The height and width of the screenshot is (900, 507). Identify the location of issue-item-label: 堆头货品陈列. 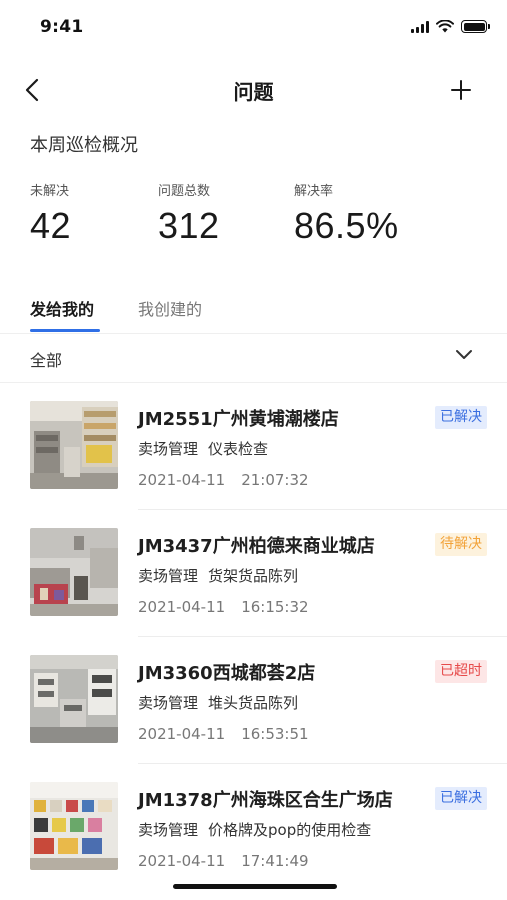
(253, 703).